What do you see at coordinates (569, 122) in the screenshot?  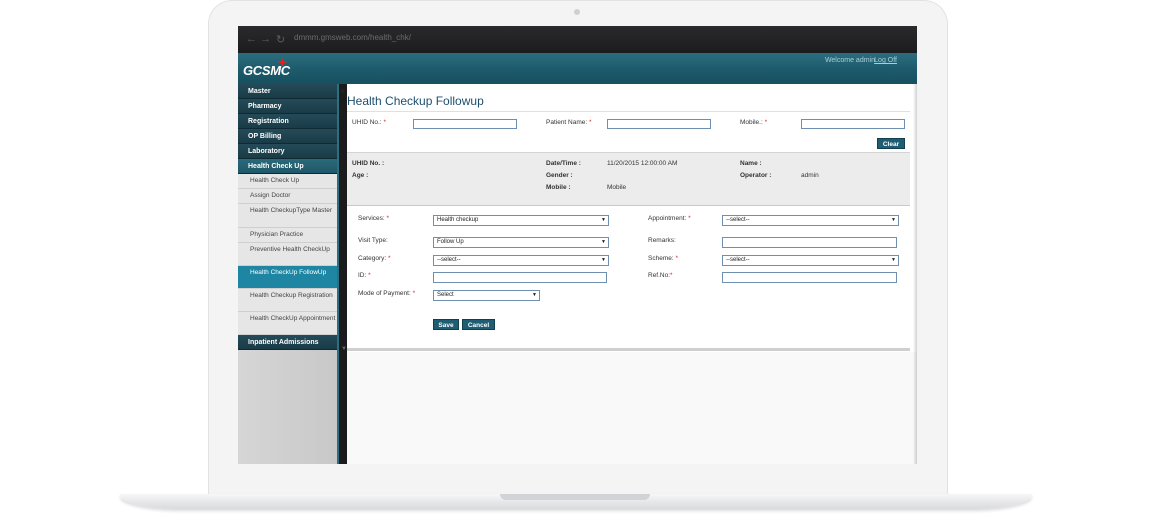 I see `patient-name-label: Patient Name: *` at bounding box center [569, 122].